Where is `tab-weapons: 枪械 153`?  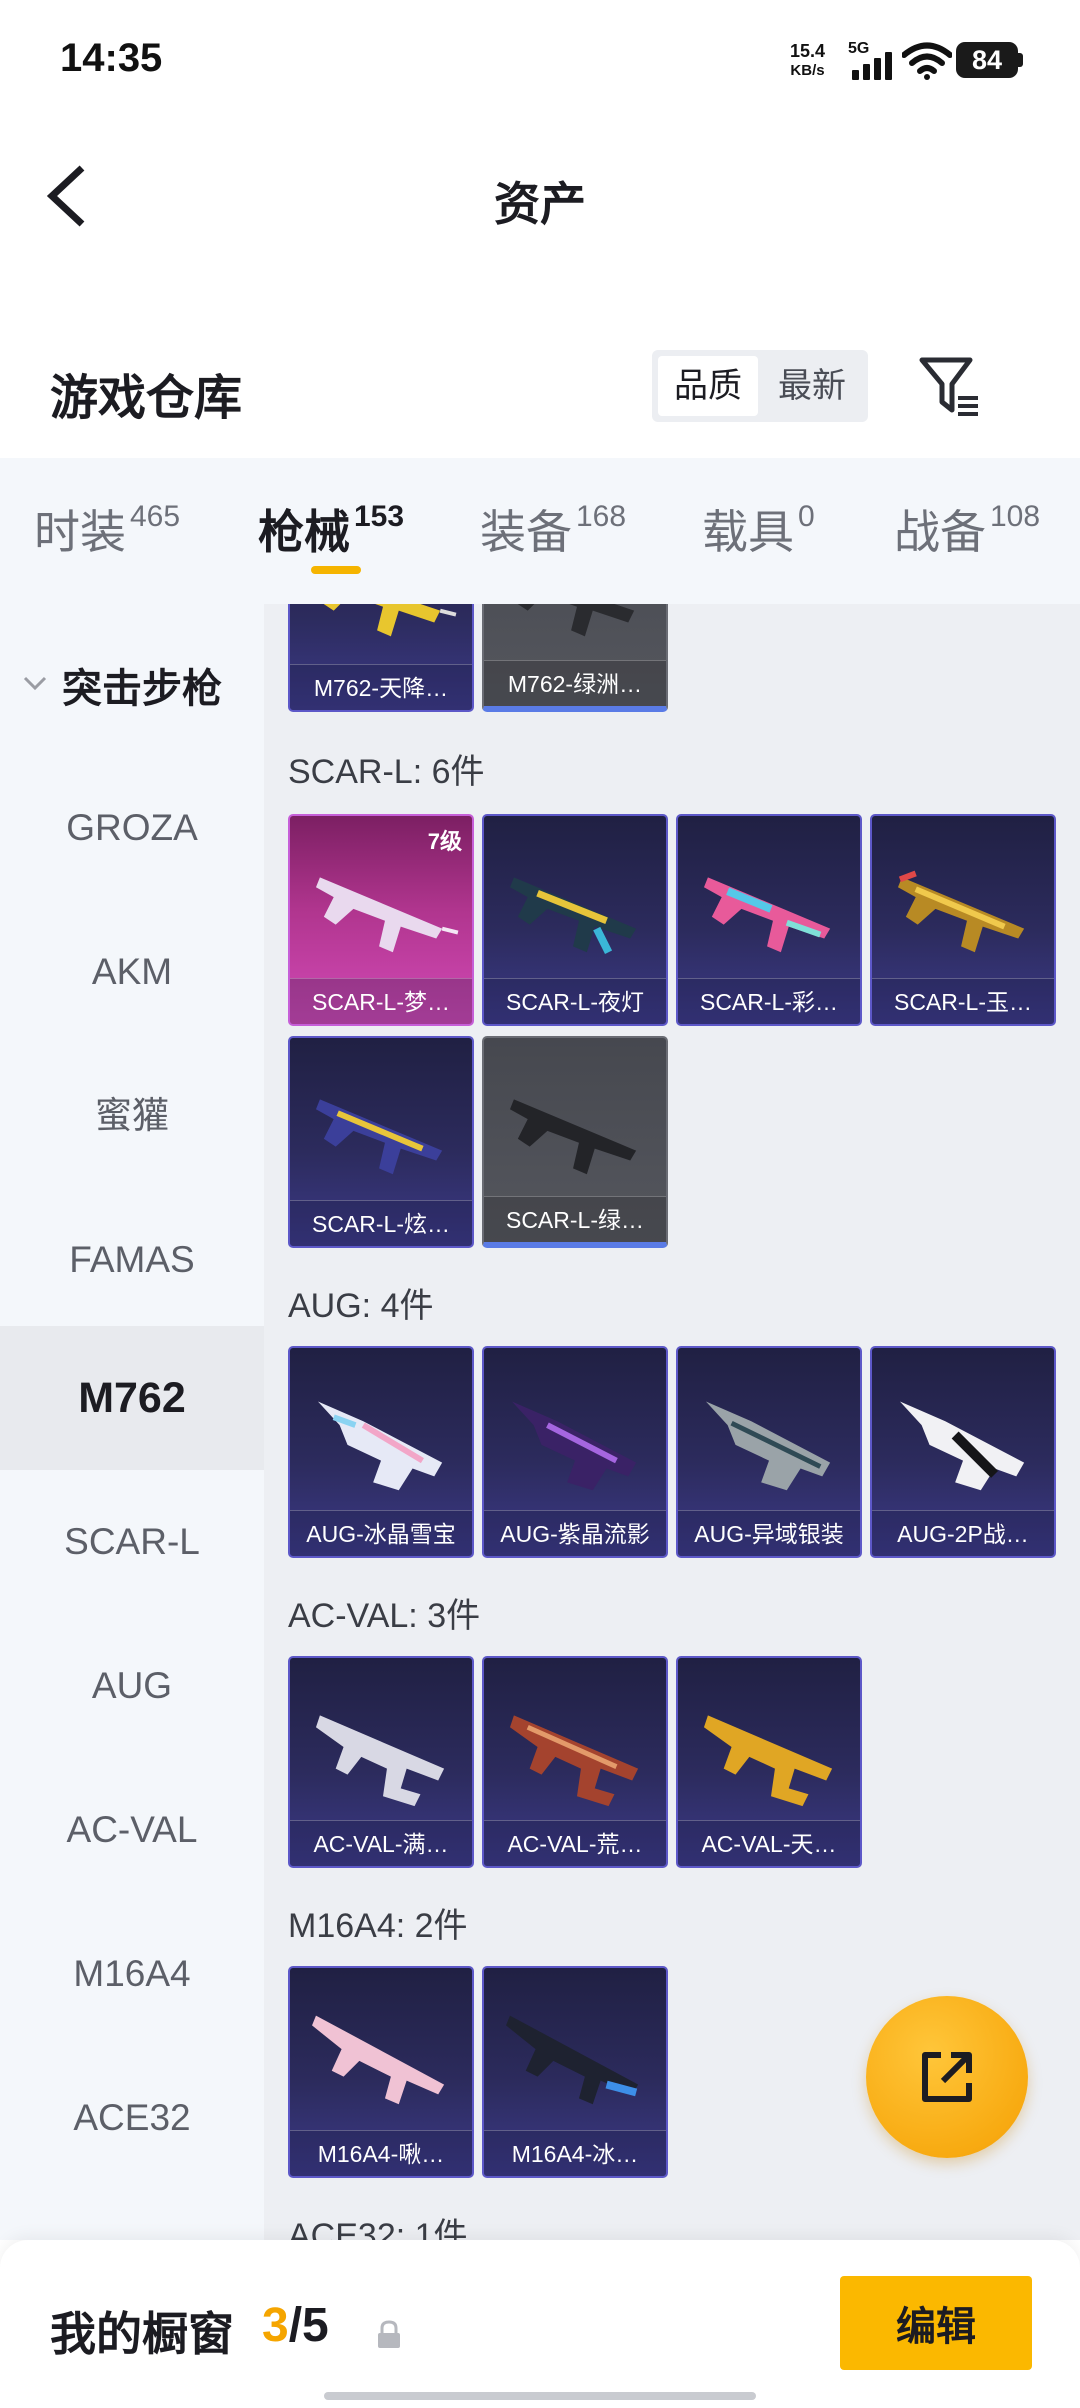 tab-weapons: 枪械 153 is located at coordinates (331, 529).